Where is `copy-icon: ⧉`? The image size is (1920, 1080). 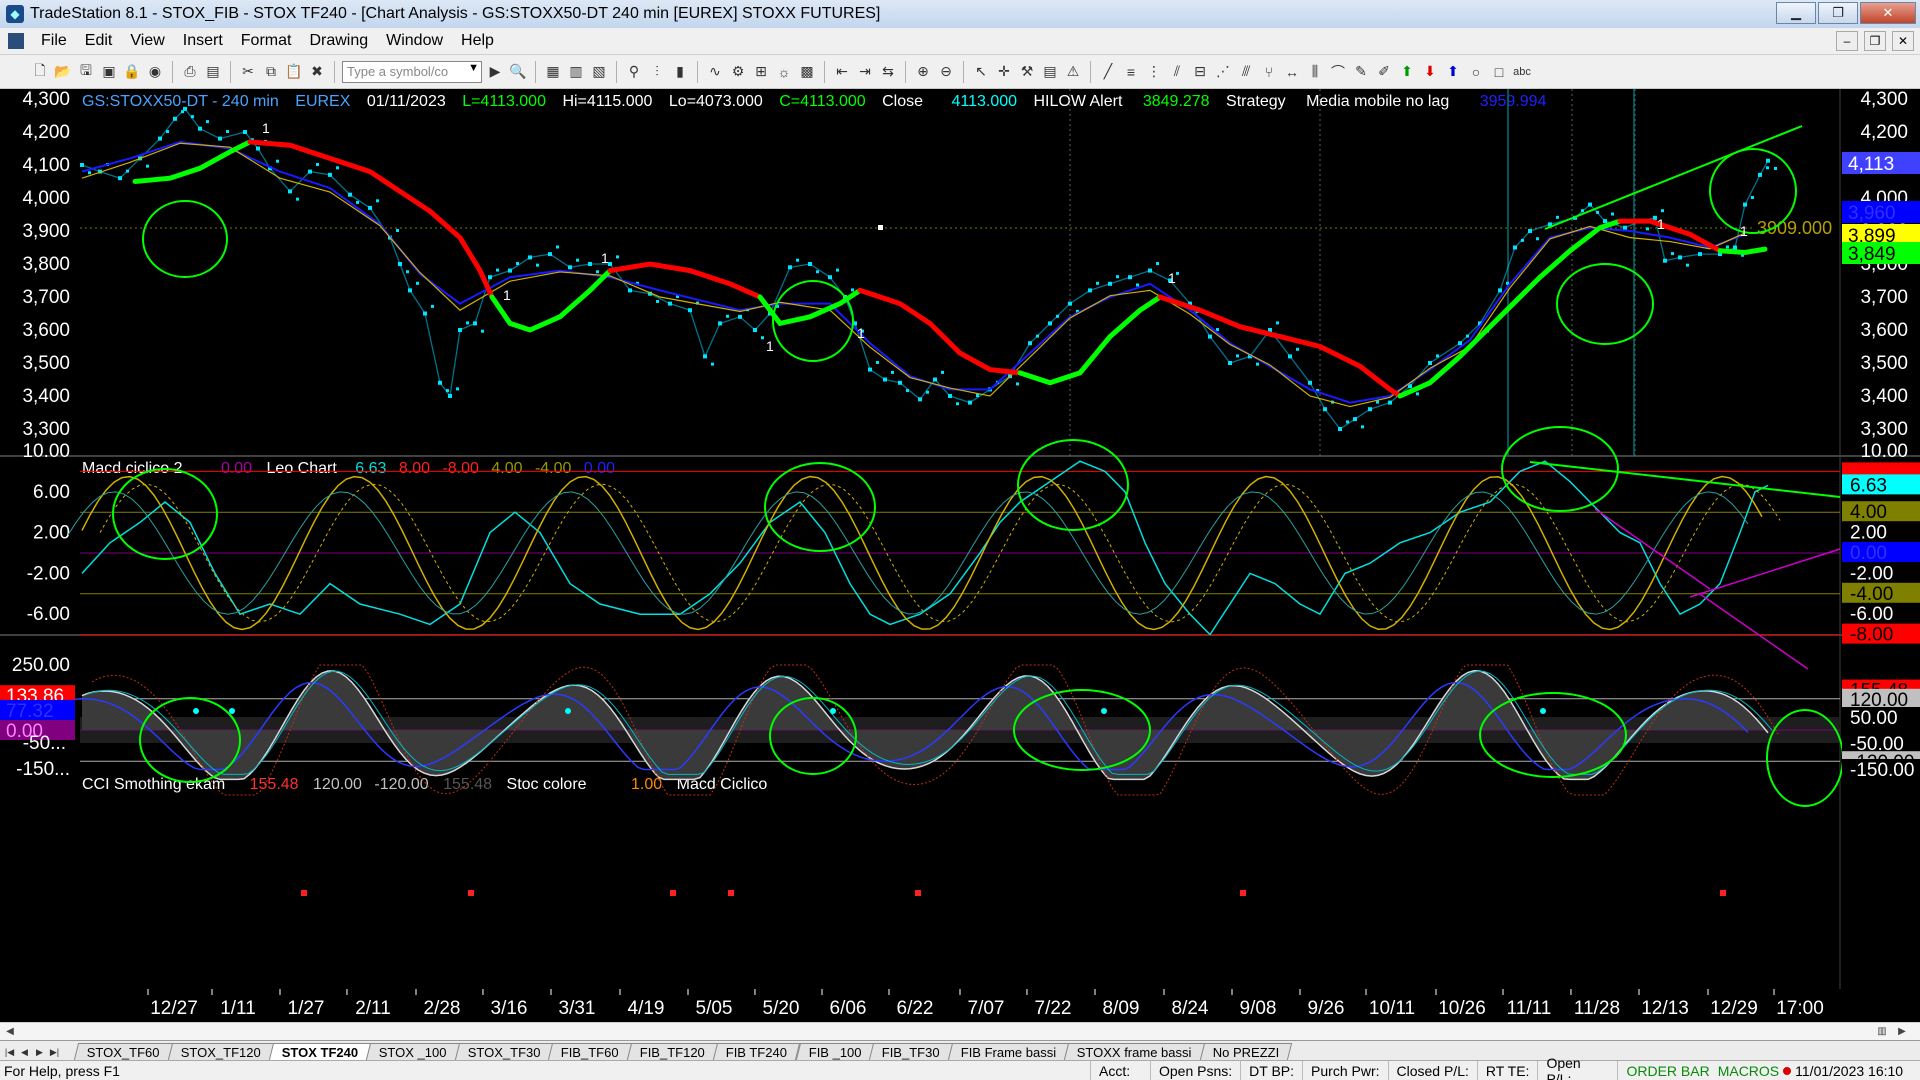 copy-icon: ⧉ is located at coordinates (271, 72).